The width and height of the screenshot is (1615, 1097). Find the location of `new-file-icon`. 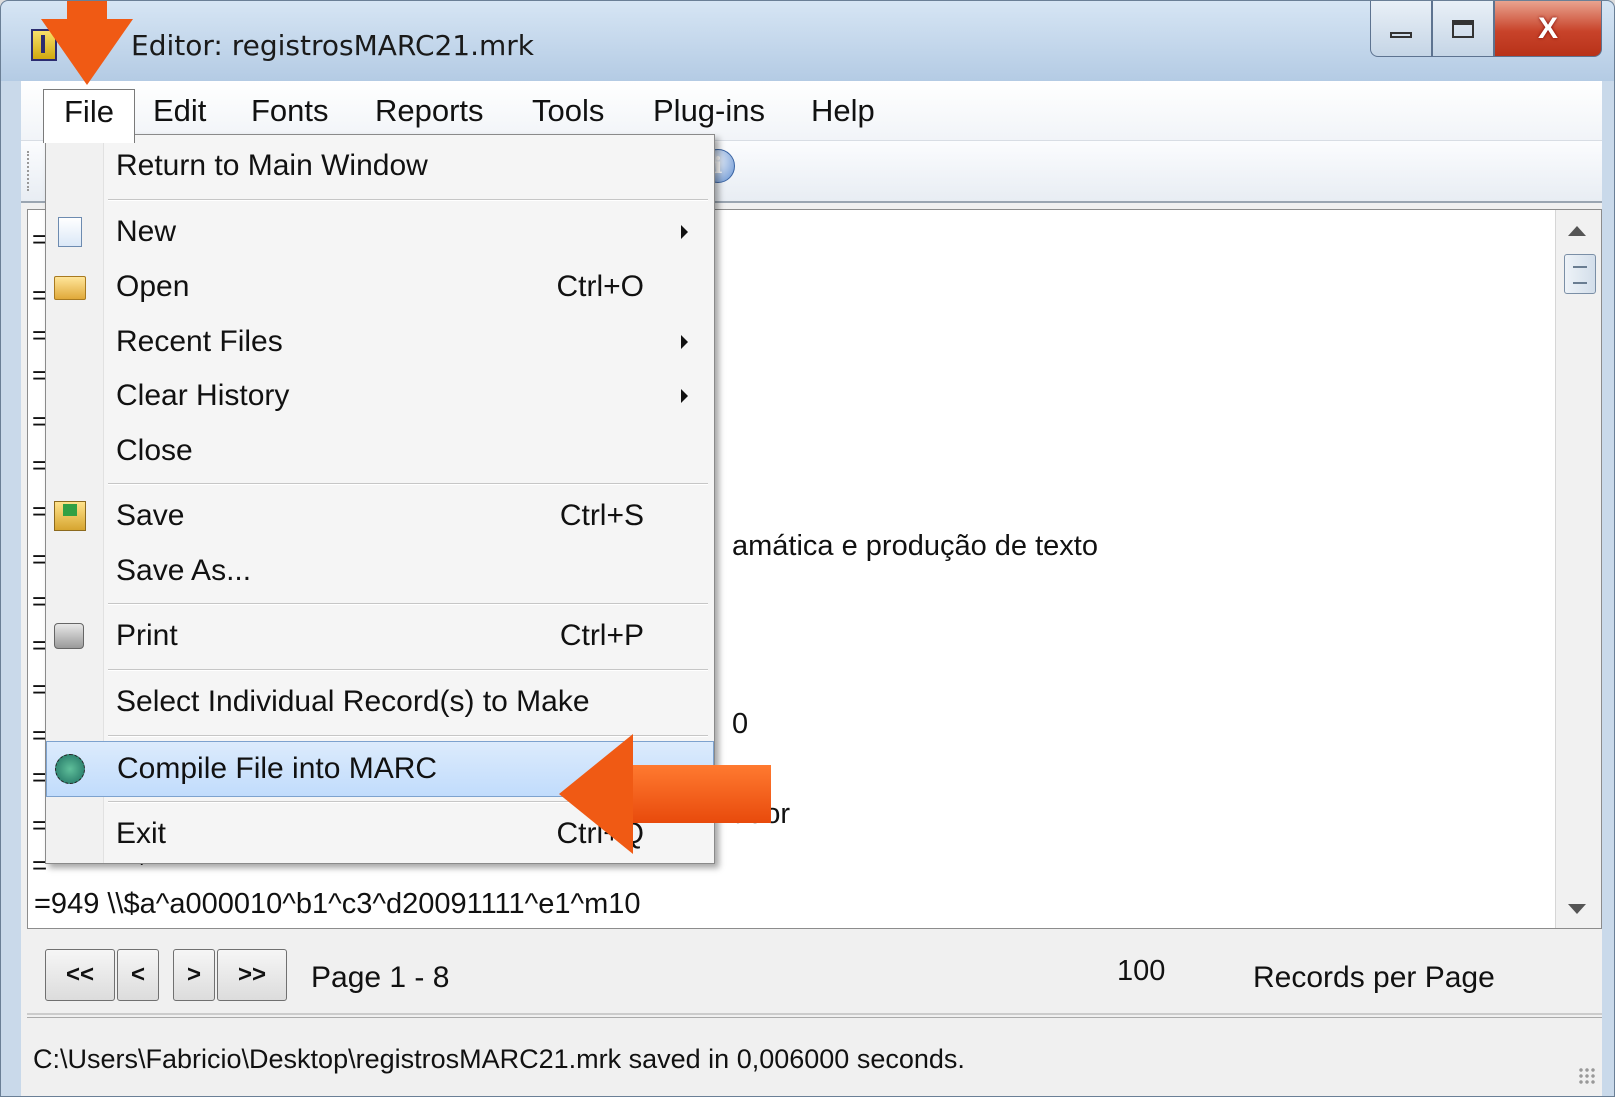

new-file-icon is located at coordinates (70, 232).